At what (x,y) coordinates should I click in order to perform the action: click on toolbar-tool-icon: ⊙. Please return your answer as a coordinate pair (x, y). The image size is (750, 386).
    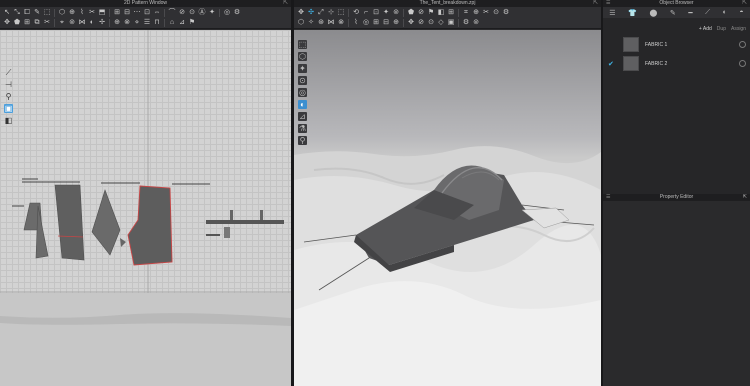
    Looking at the image, I should click on (496, 13).